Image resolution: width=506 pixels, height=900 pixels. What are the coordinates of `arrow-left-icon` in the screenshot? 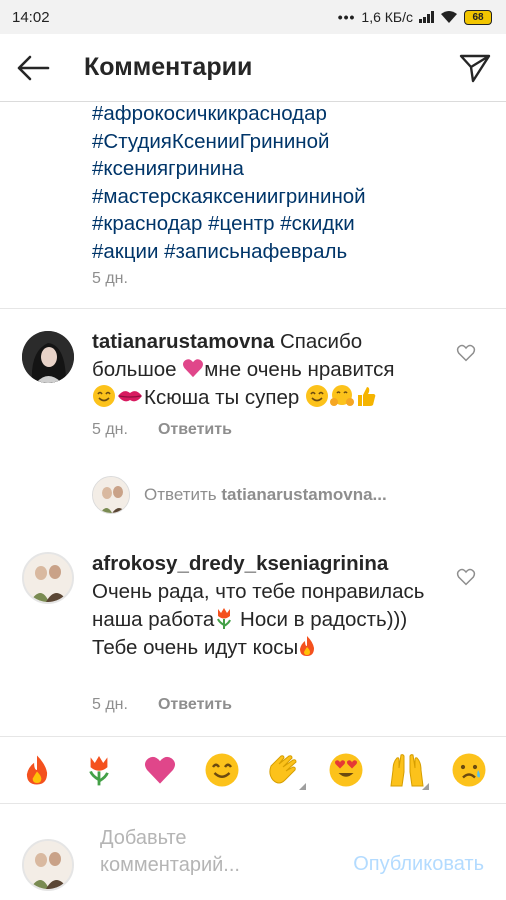 It's located at (33, 67).